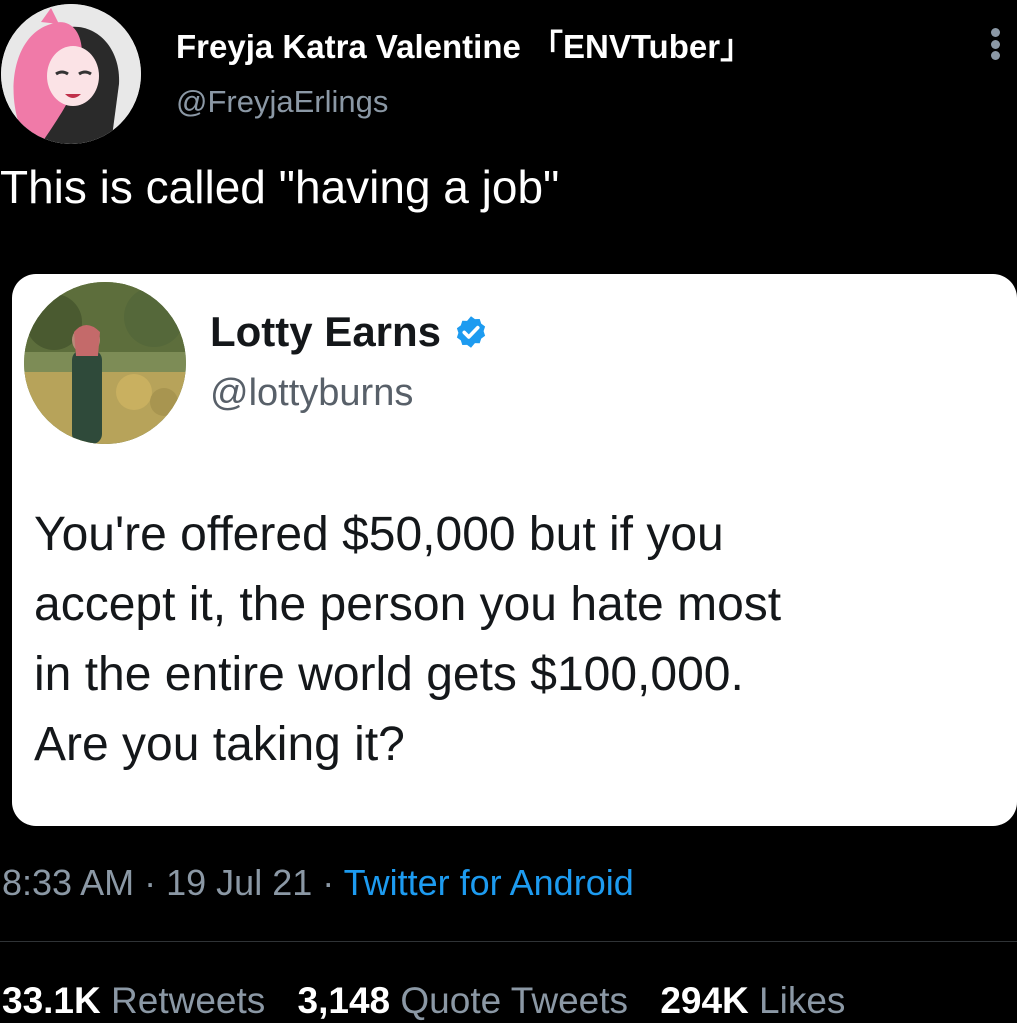 This screenshot has width=1017, height=1023. I want to click on tweet-source-link: Twitter for Android, so click(489, 882).